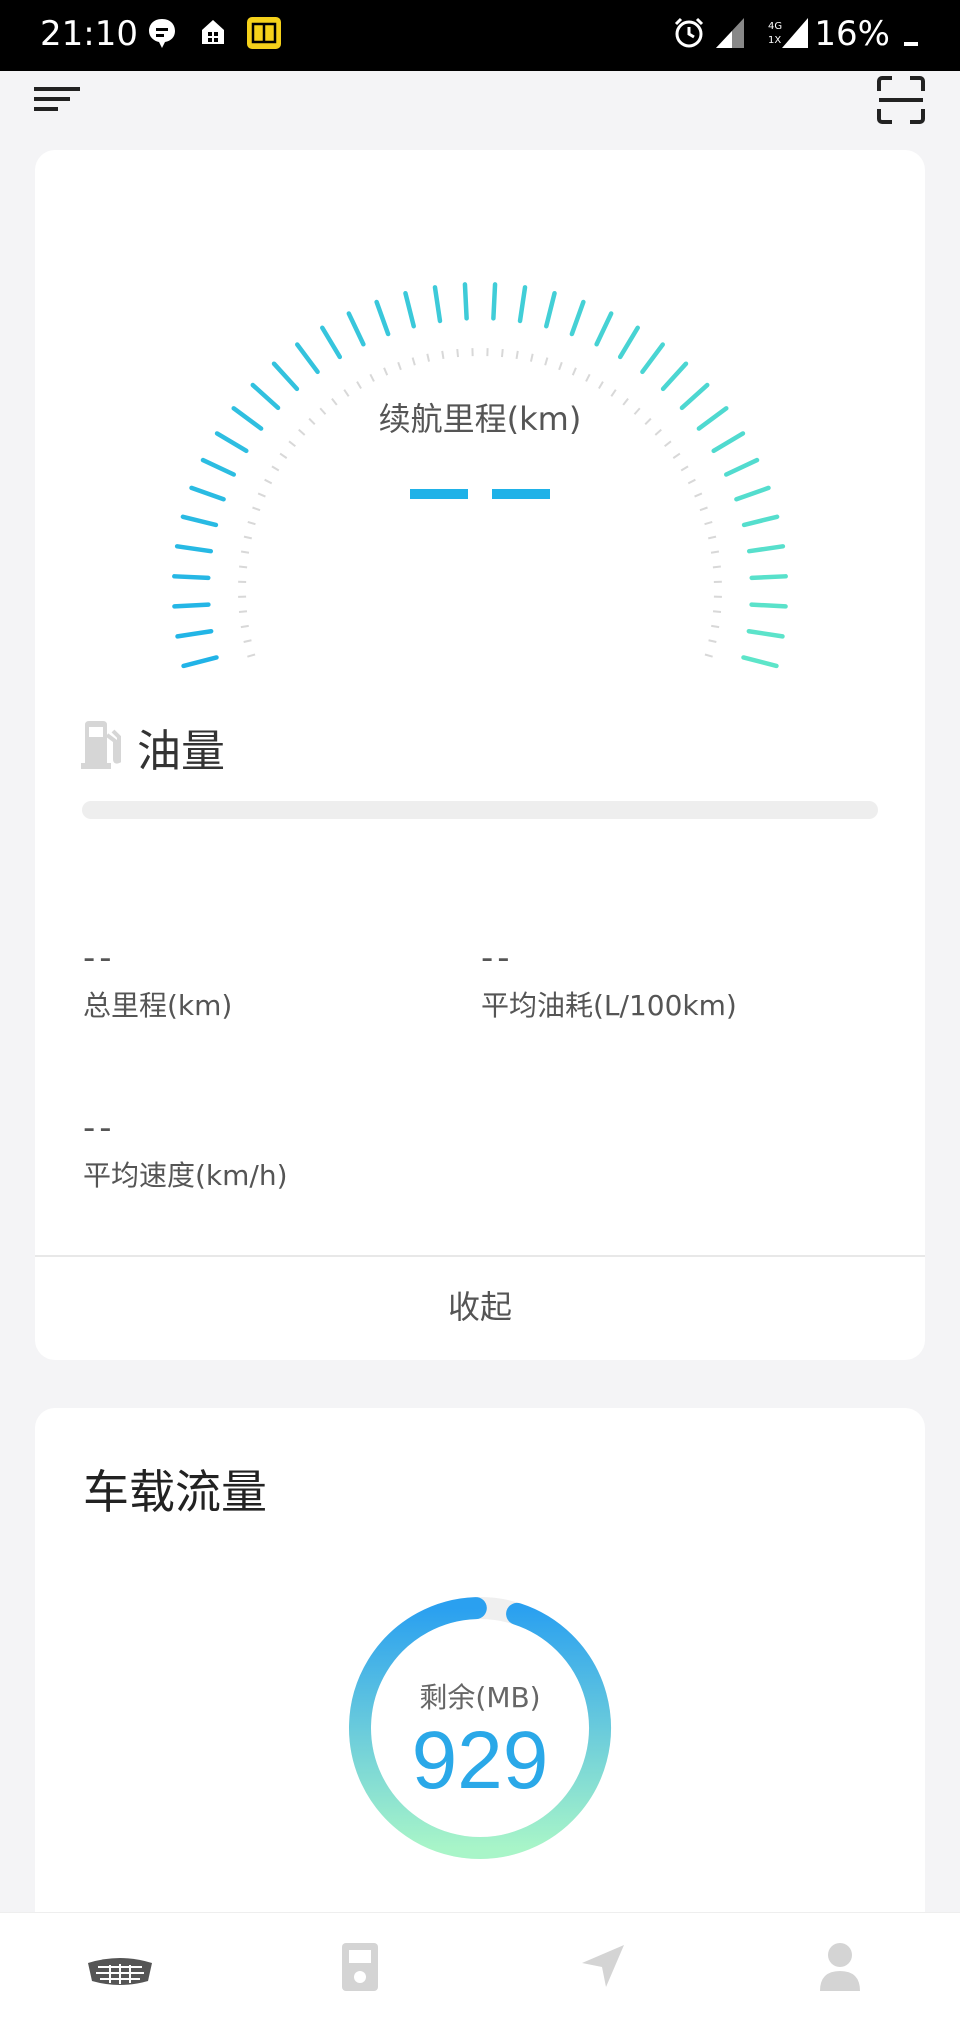 The width and height of the screenshot is (960, 2027). What do you see at coordinates (609, 981) in the screenshot?
I see `avg-fuel-consumption-stat: -- 平均油耗(L/100km)` at bounding box center [609, 981].